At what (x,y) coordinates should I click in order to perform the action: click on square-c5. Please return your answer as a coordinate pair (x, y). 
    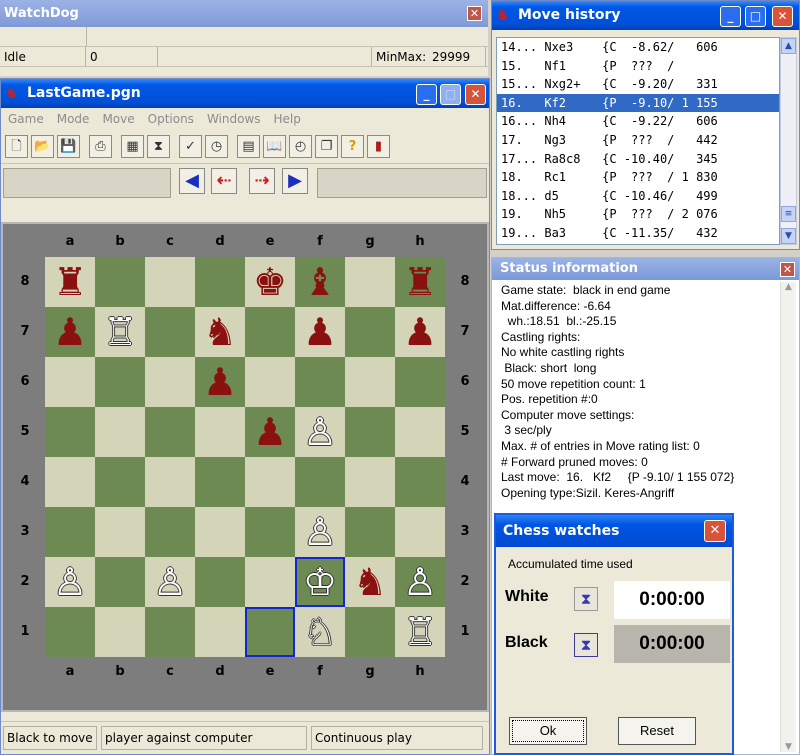
    Looking at the image, I should click on (170, 432).